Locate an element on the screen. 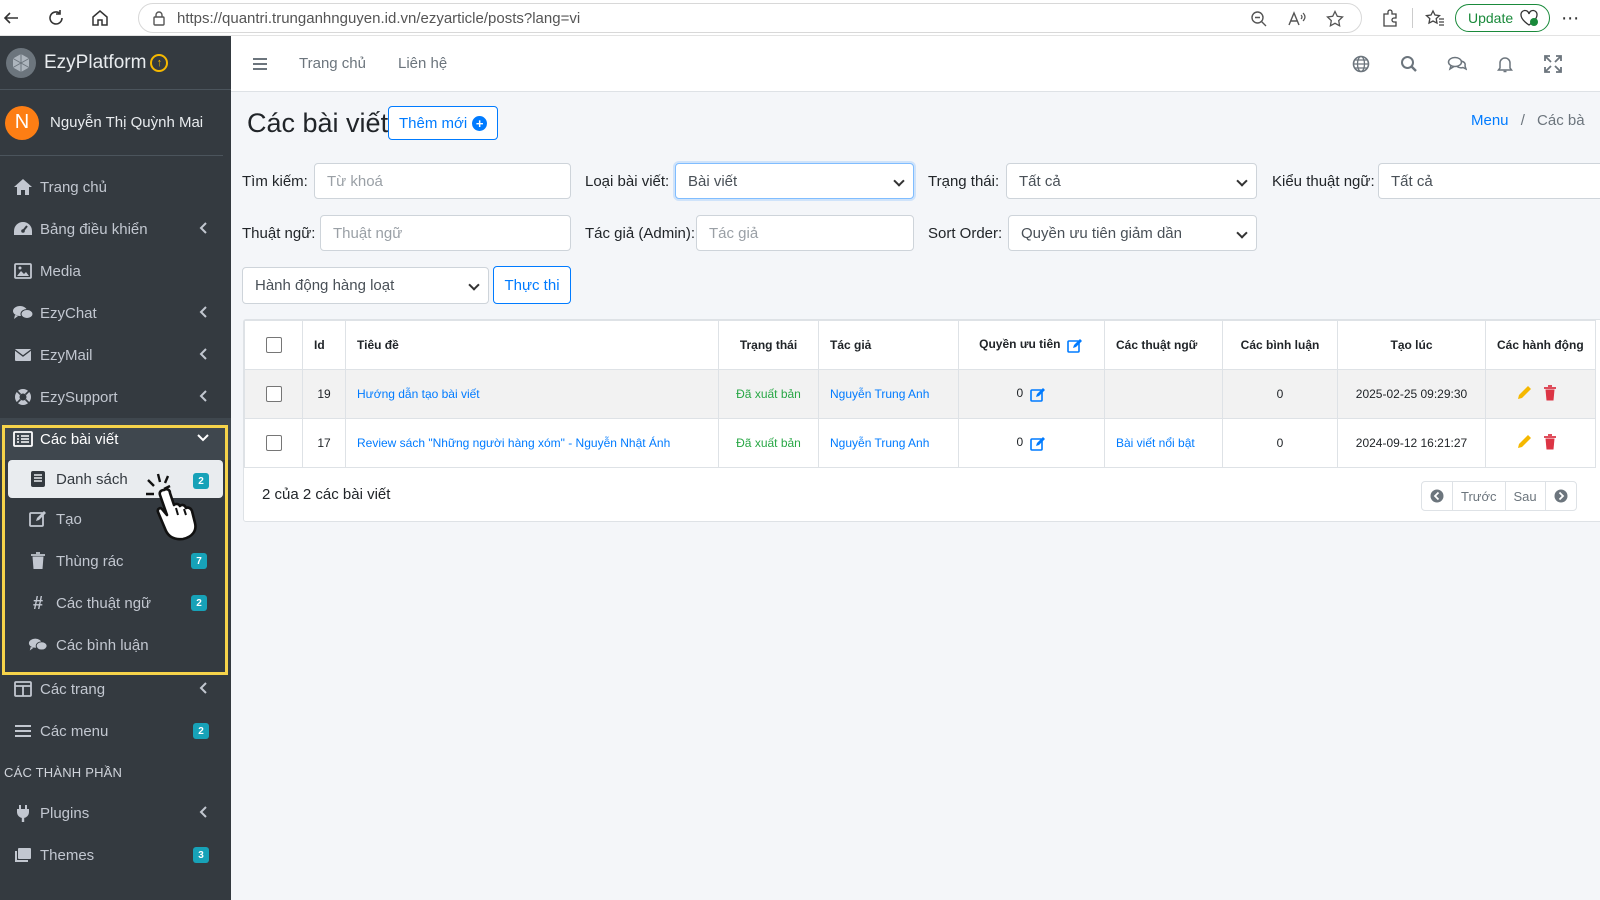 The height and width of the screenshot is (900, 1600). breadcrumb-current: Các bà is located at coordinates (1561, 120).